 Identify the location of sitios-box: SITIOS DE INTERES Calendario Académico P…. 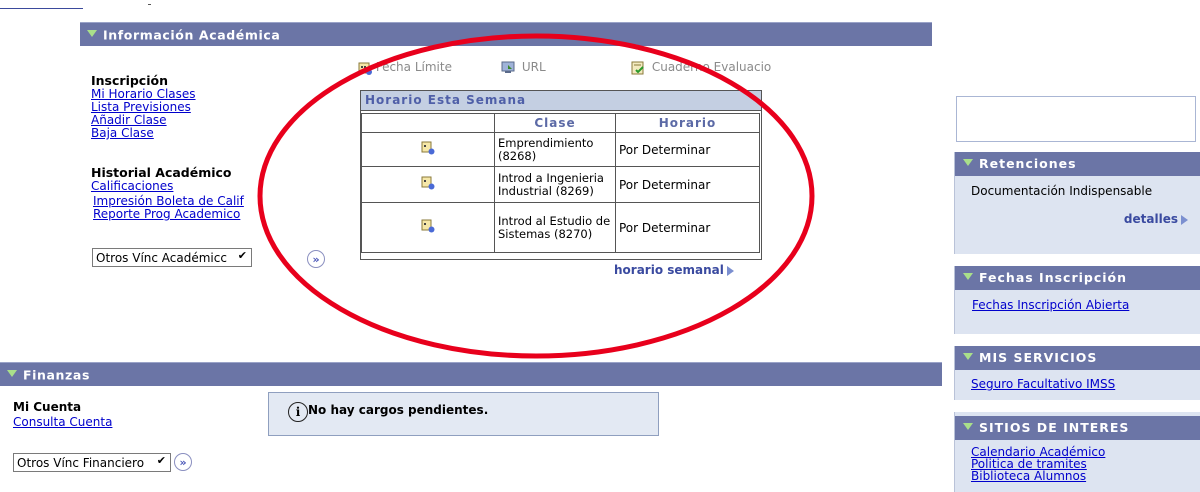
(1077, 452).